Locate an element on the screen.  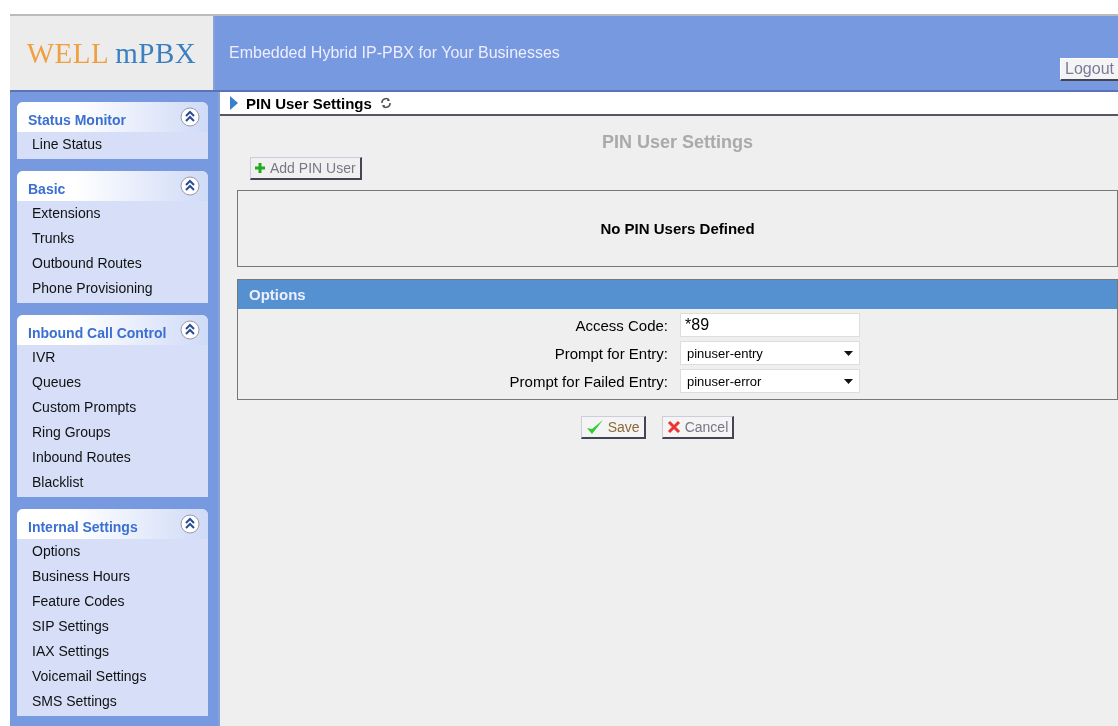
sidebar-item: Trunks is located at coordinates (112, 238).